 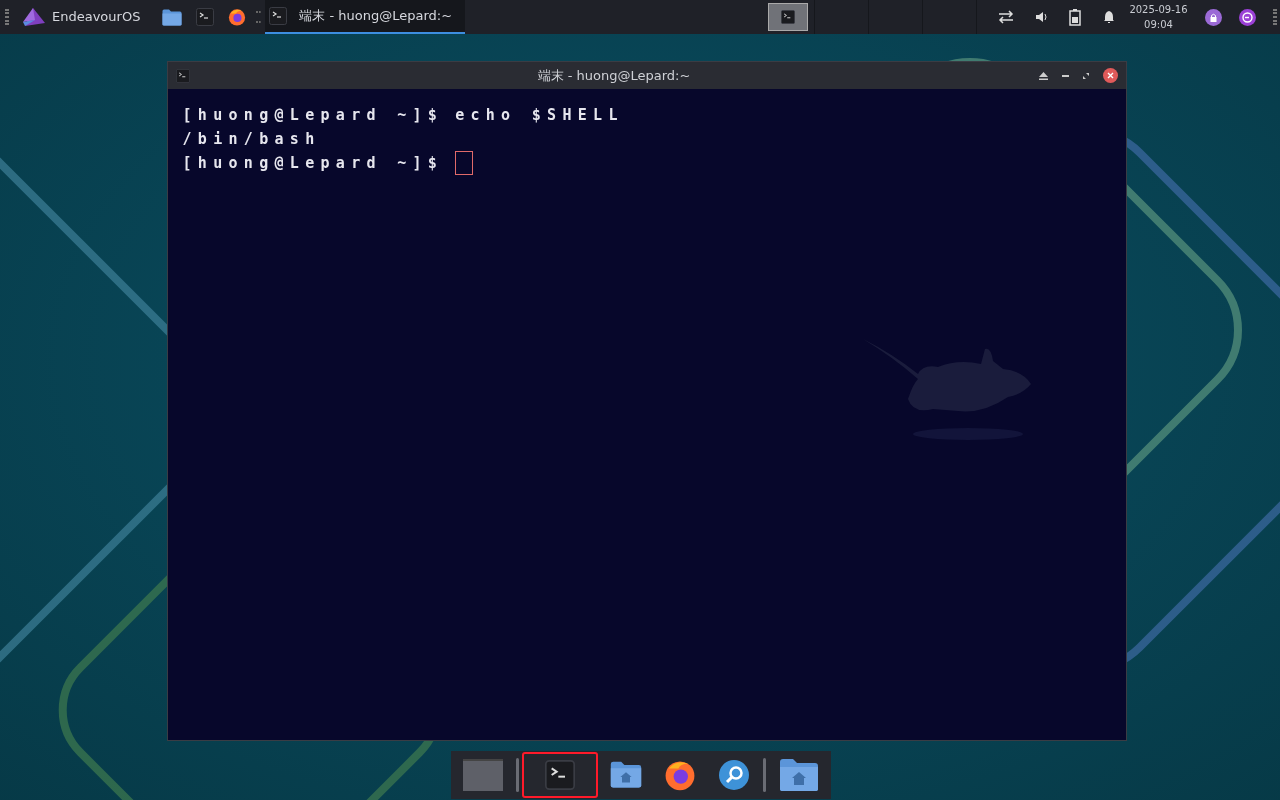 What do you see at coordinates (1043, 75) in the screenshot?
I see `eject-icon` at bounding box center [1043, 75].